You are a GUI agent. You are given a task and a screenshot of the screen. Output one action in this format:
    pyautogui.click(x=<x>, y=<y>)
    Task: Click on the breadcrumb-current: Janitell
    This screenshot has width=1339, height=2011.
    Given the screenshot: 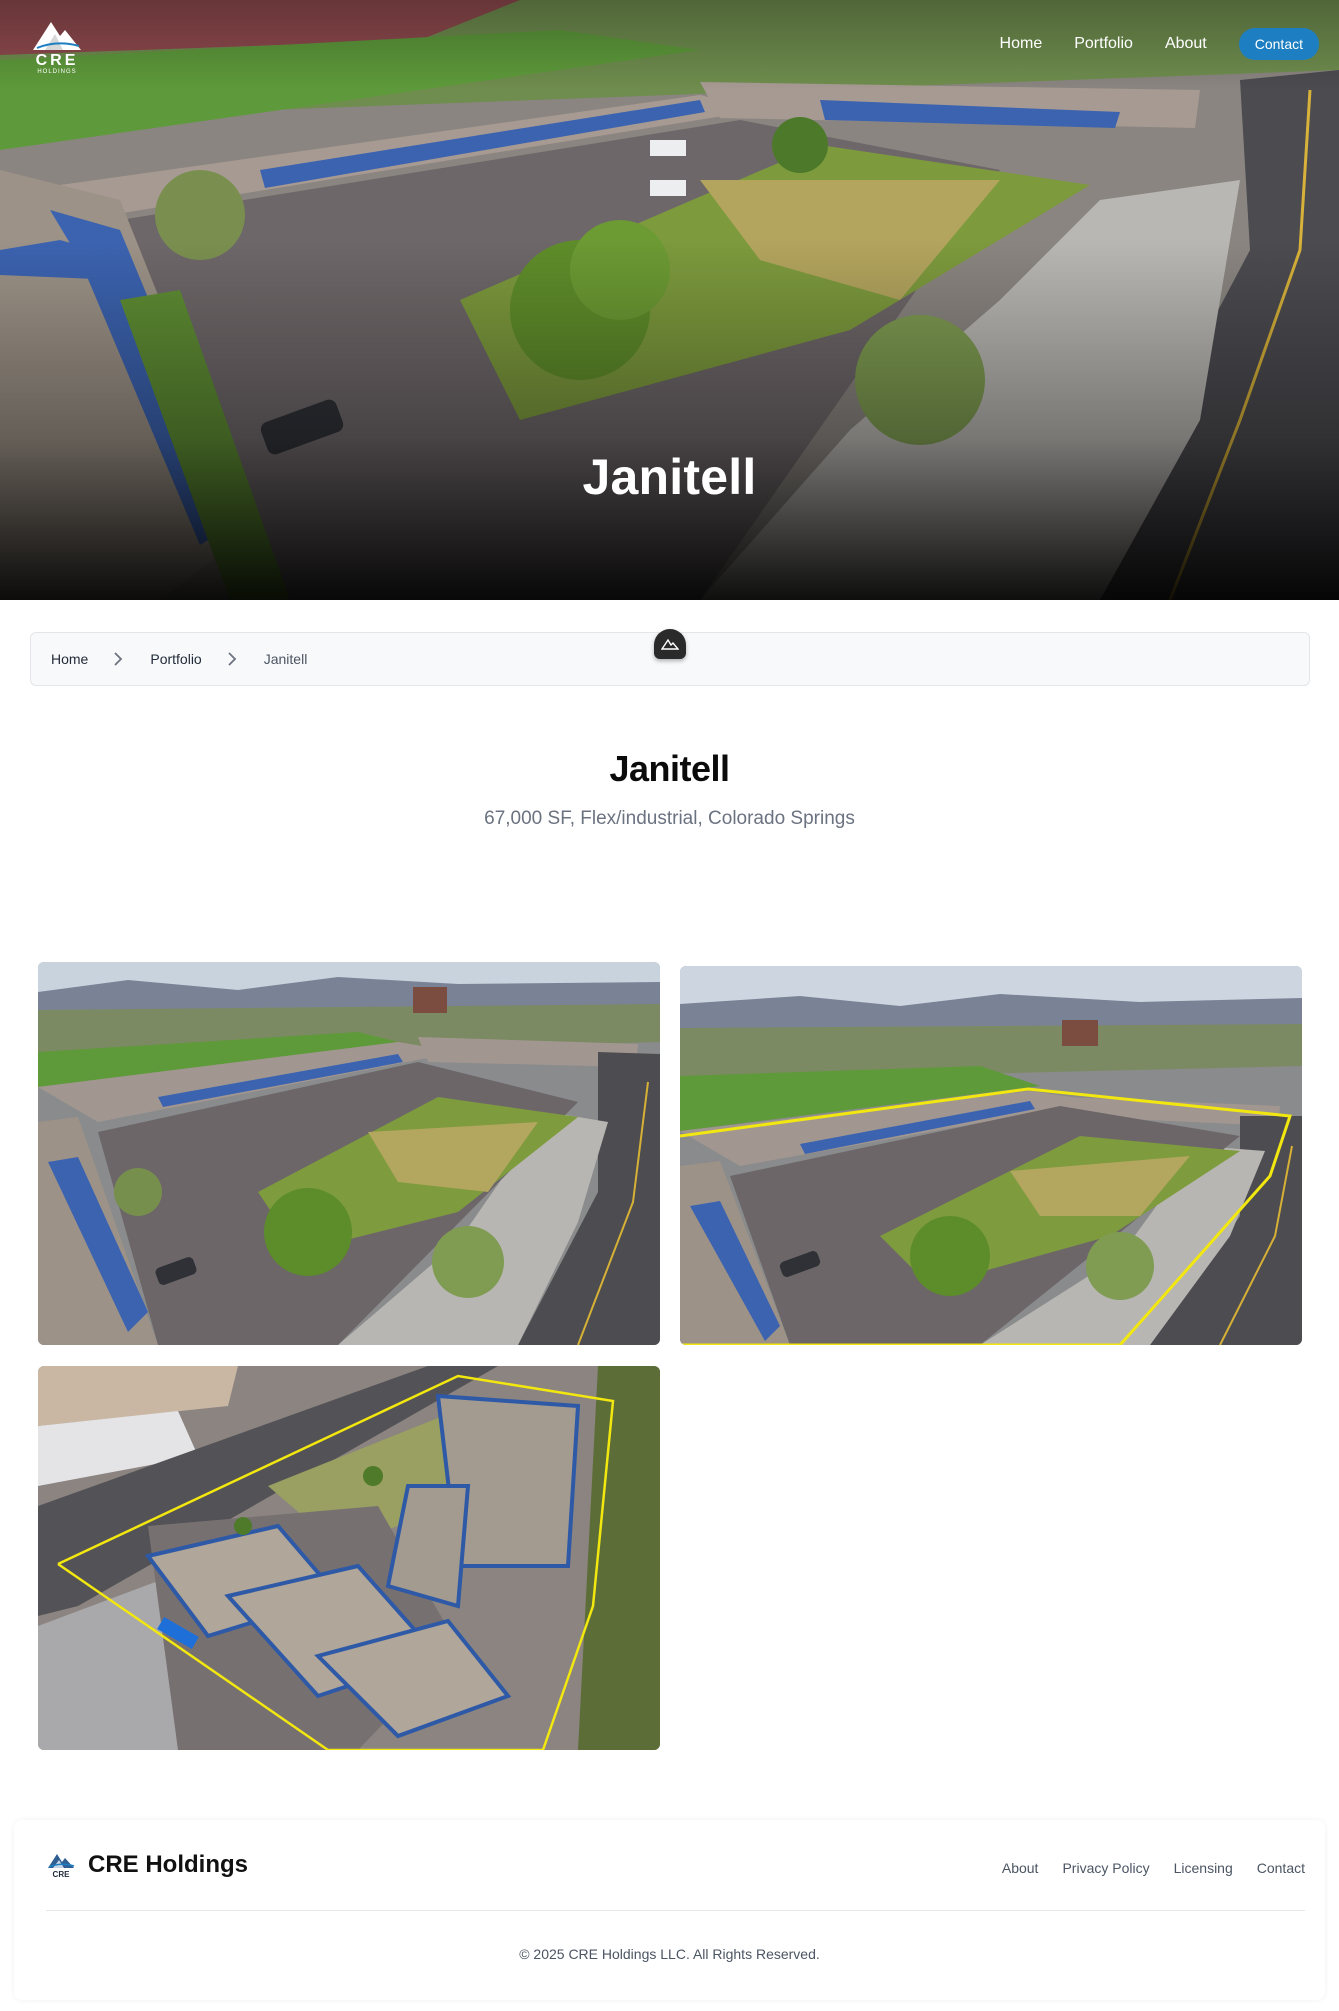 What is the action you would take?
    pyautogui.click(x=285, y=659)
    